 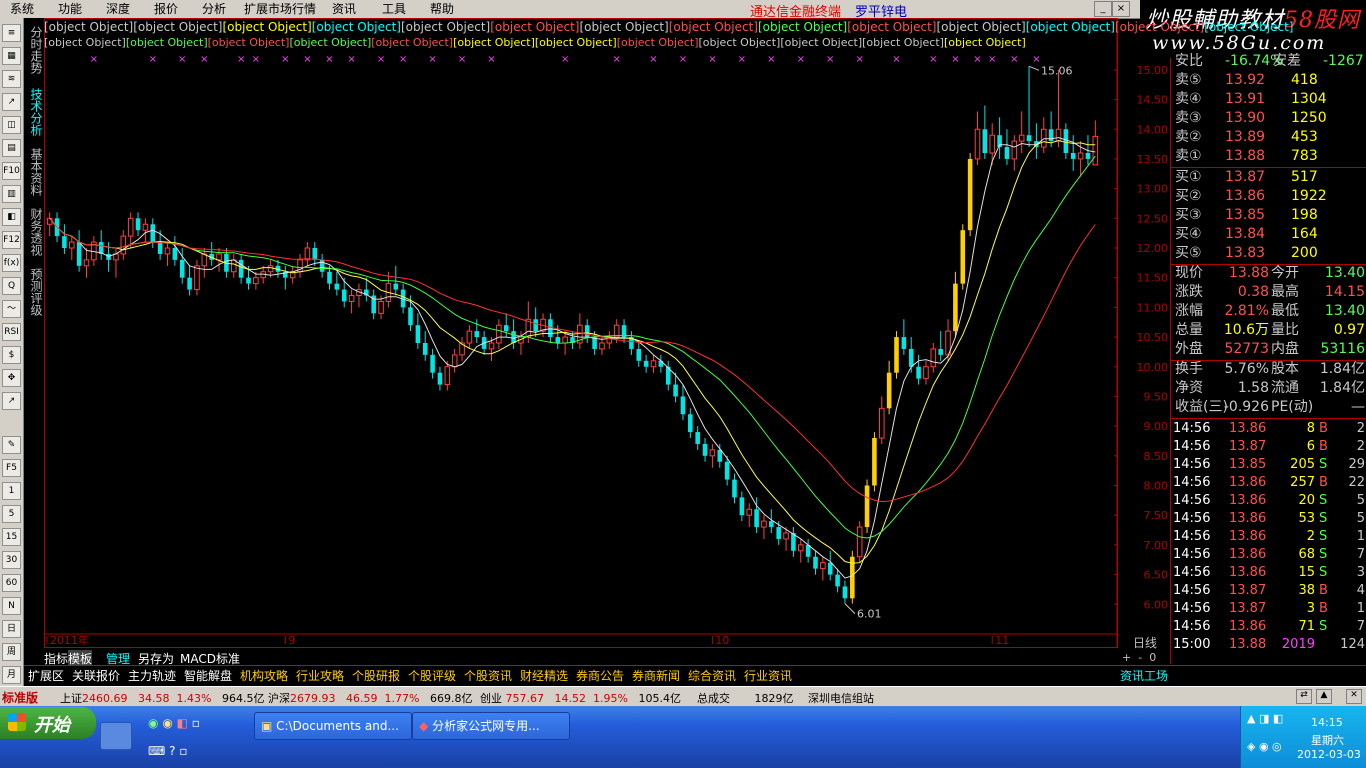 I want to click on help-icon: ?, so click(x=172, y=751).